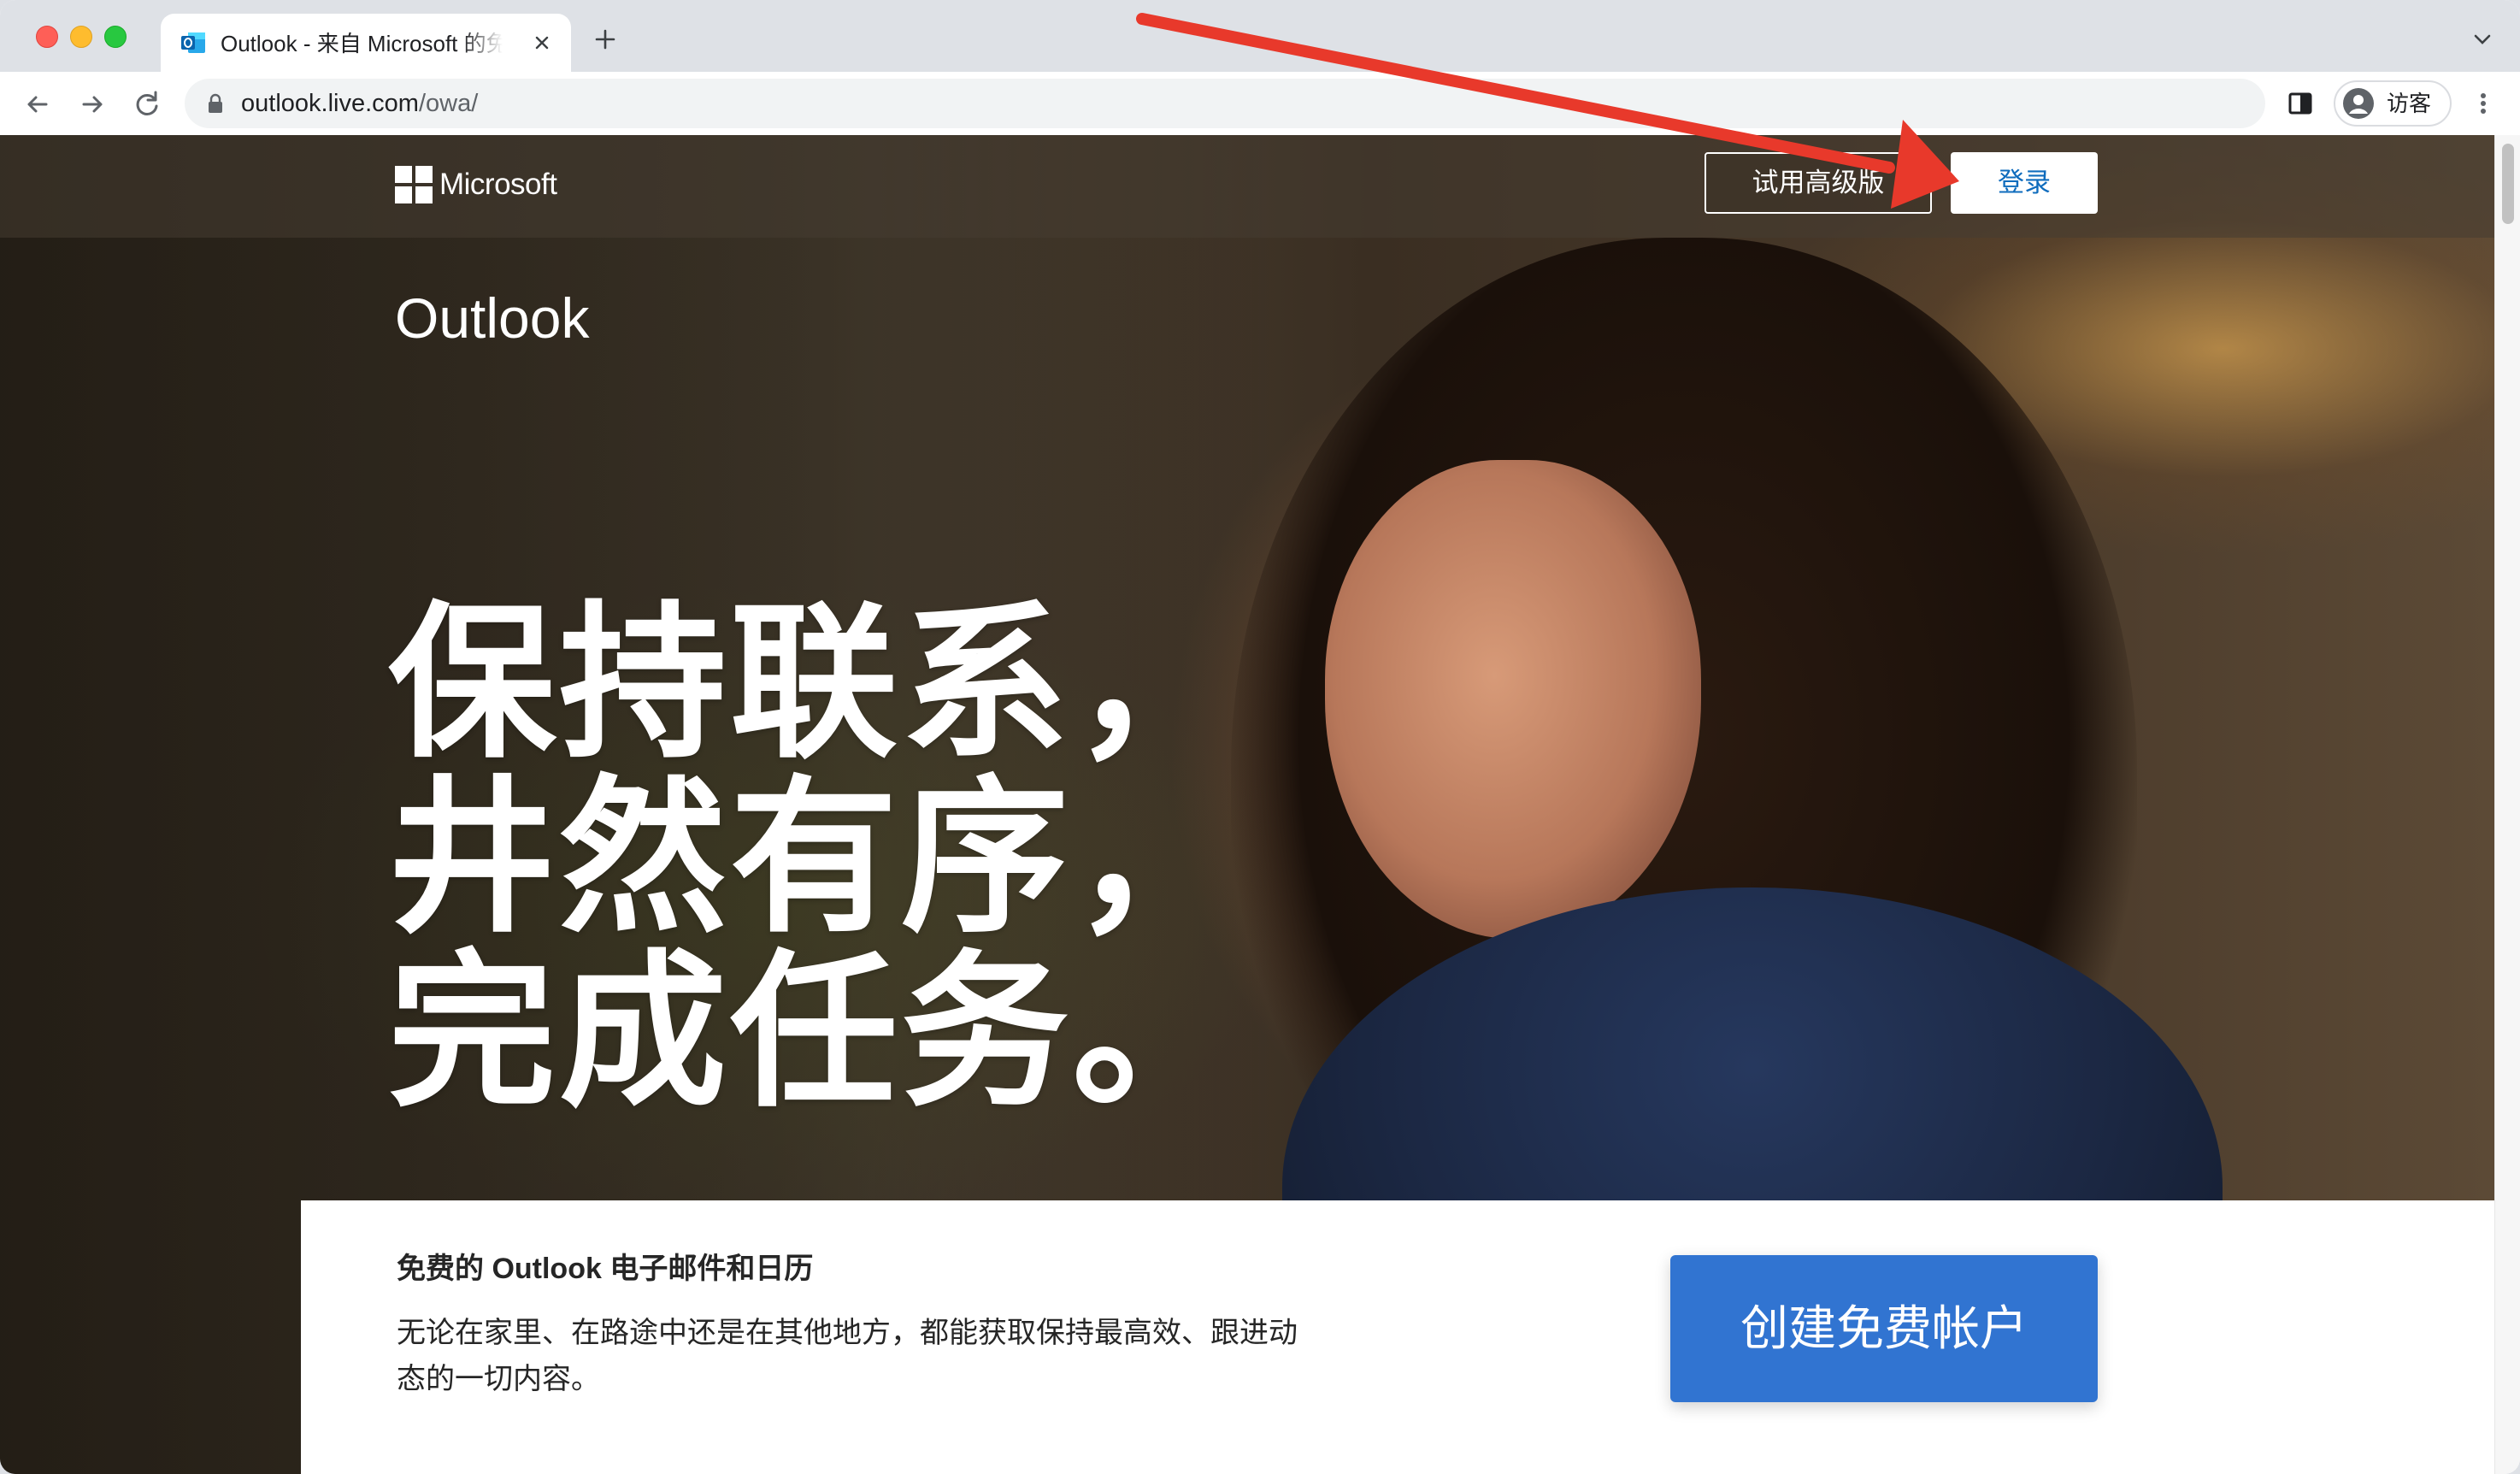  I want to click on reload-icon, so click(147, 104).